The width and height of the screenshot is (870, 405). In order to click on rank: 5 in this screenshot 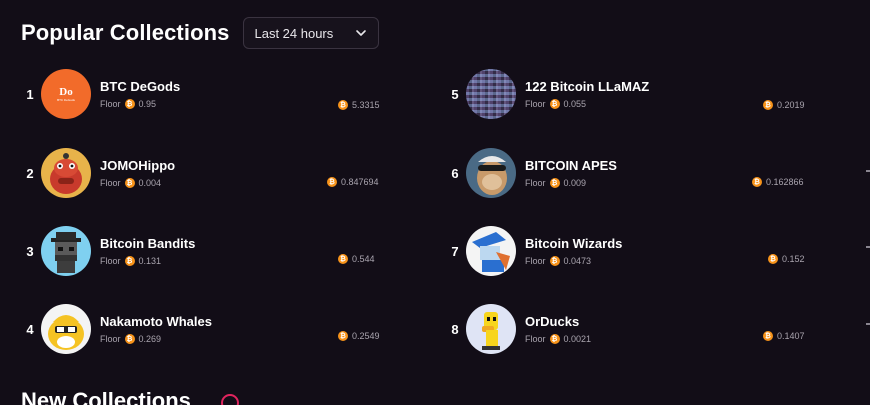, I will do `click(455, 94)`.